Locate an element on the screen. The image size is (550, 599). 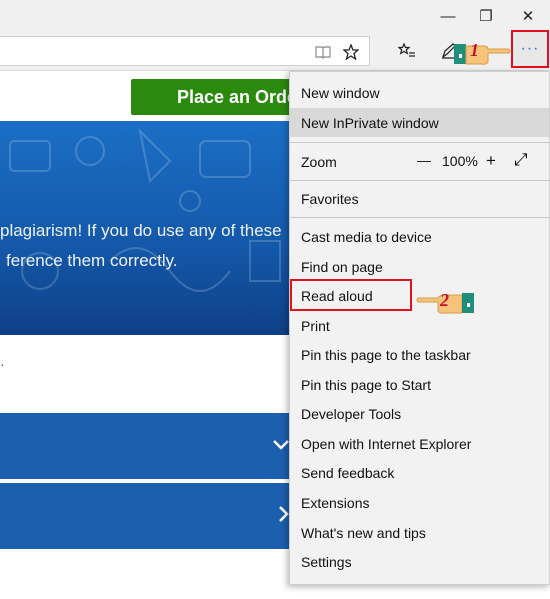
hero-text-line1: plagiarism! If you do use any of these is located at coordinates (141, 230).